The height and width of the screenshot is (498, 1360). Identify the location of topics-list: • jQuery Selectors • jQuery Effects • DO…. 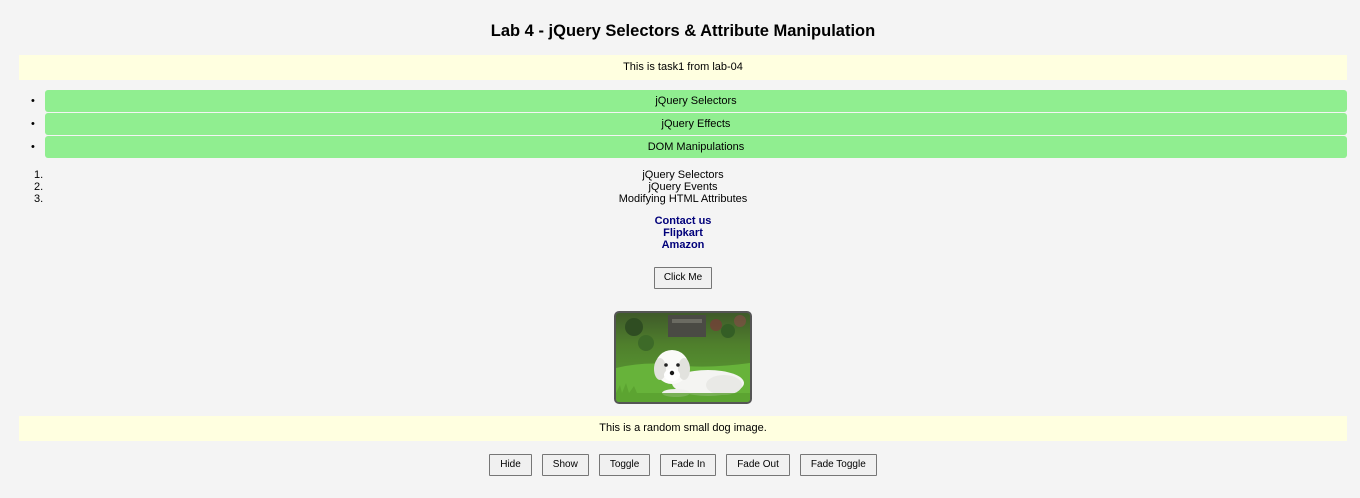
(689, 124).